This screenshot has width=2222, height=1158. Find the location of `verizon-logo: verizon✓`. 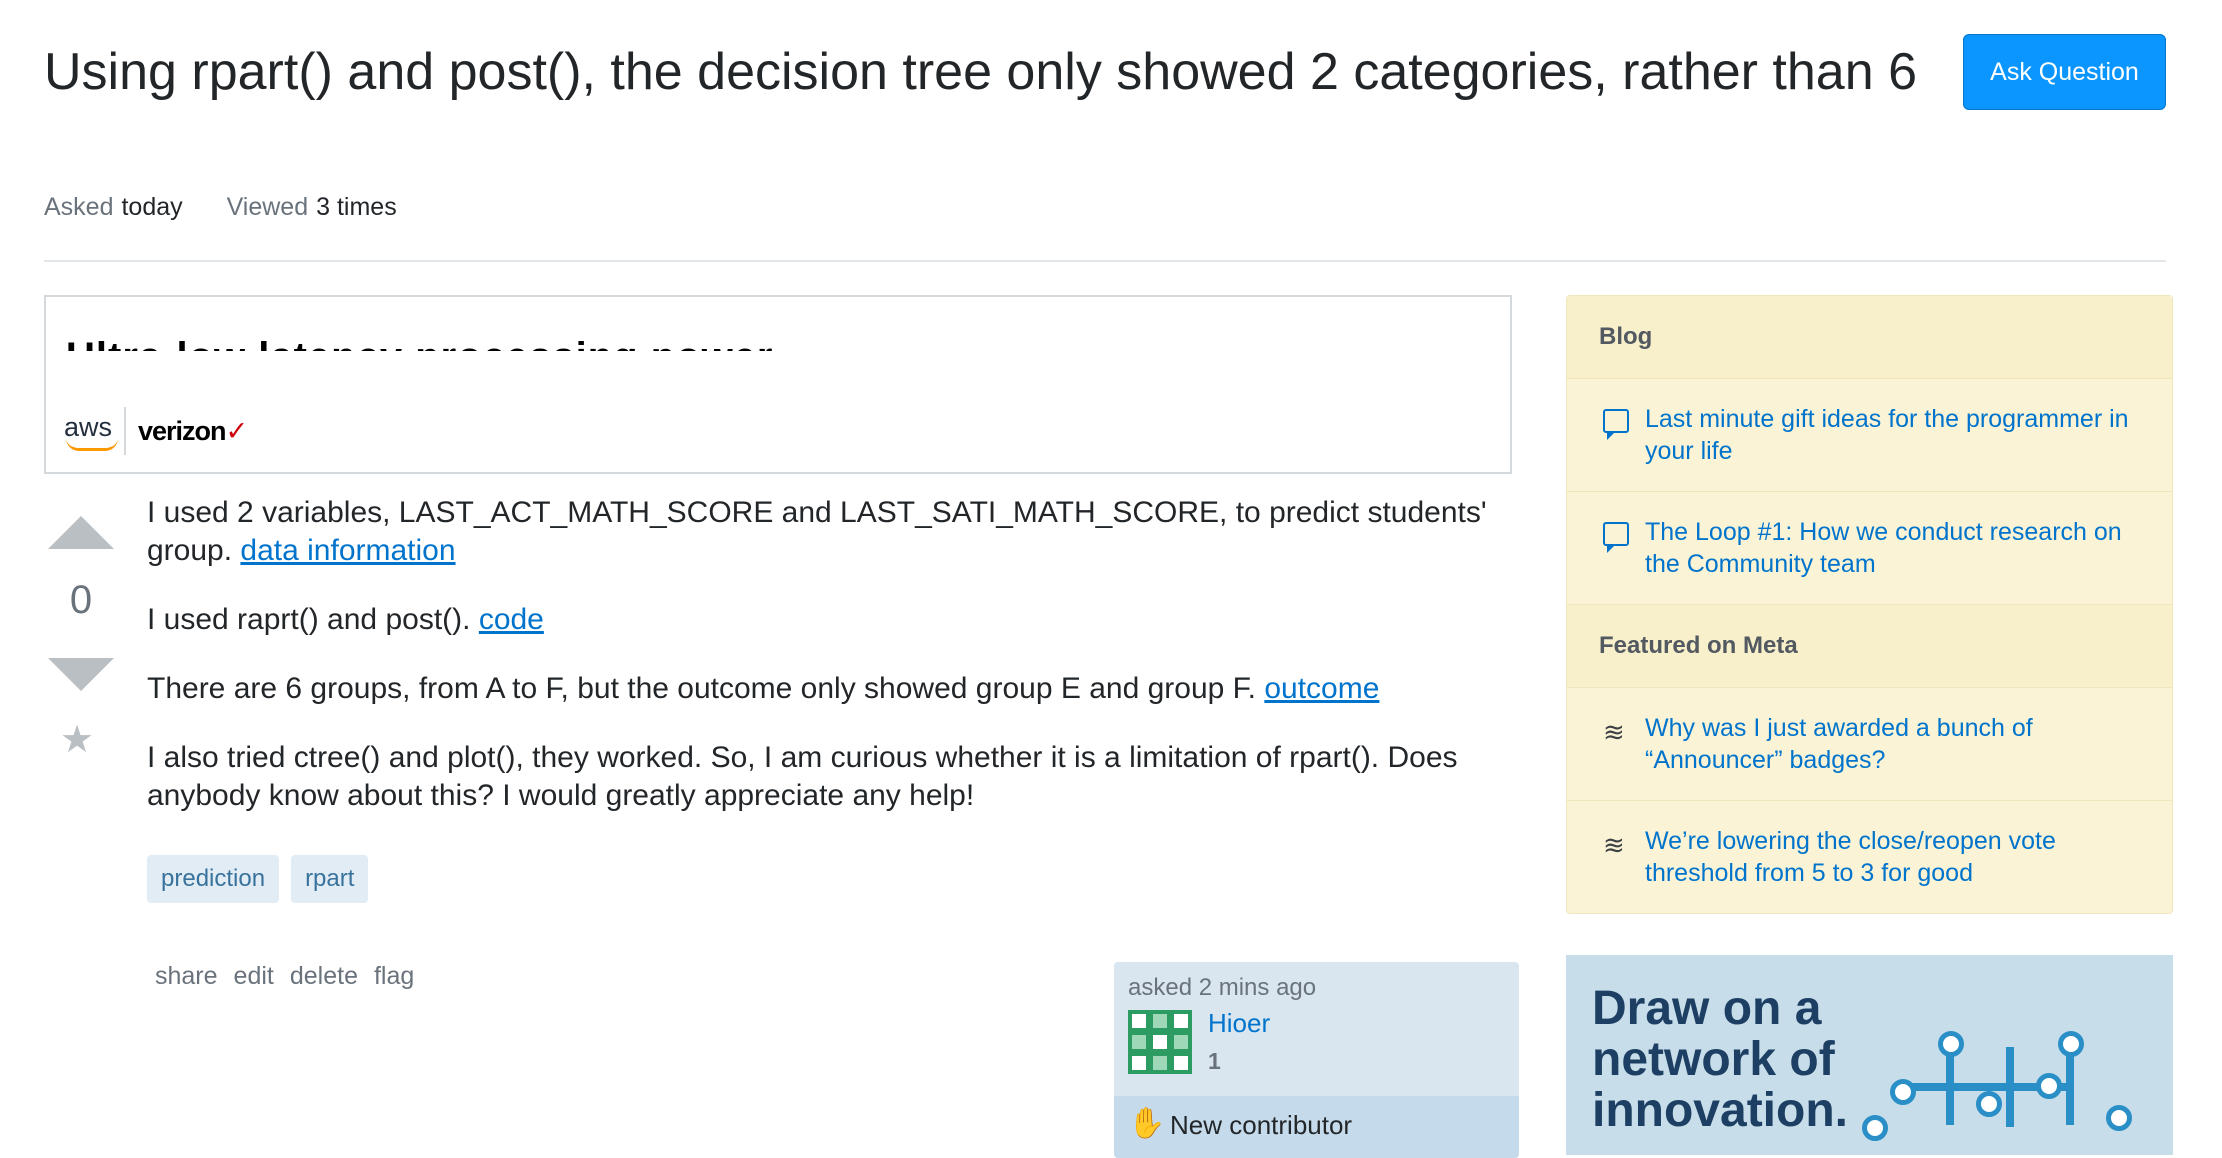

verizon-logo: verizon✓ is located at coordinates (193, 430).